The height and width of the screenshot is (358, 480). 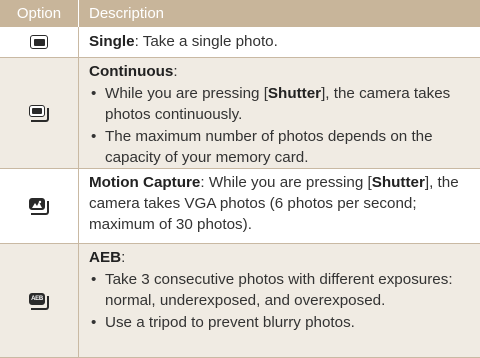 What do you see at coordinates (240, 13) in the screenshot?
I see `table-header: Option Description` at bounding box center [240, 13].